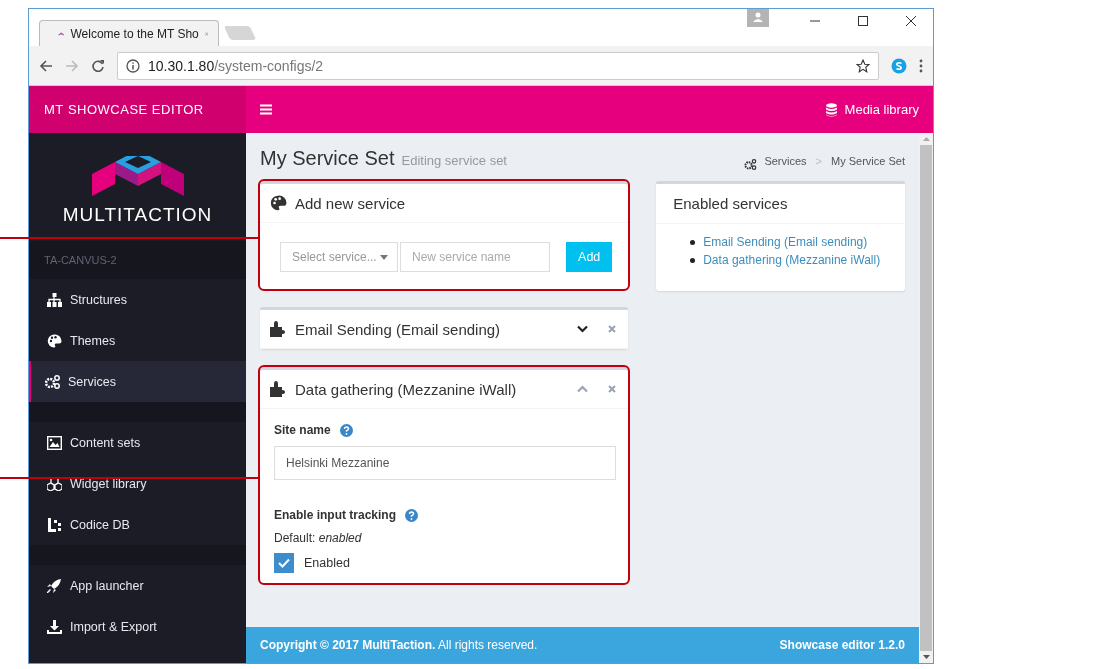 The width and height of the screenshot is (1115, 669). What do you see at coordinates (137, 340) in the screenshot?
I see `sidebar-item: Themes` at bounding box center [137, 340].